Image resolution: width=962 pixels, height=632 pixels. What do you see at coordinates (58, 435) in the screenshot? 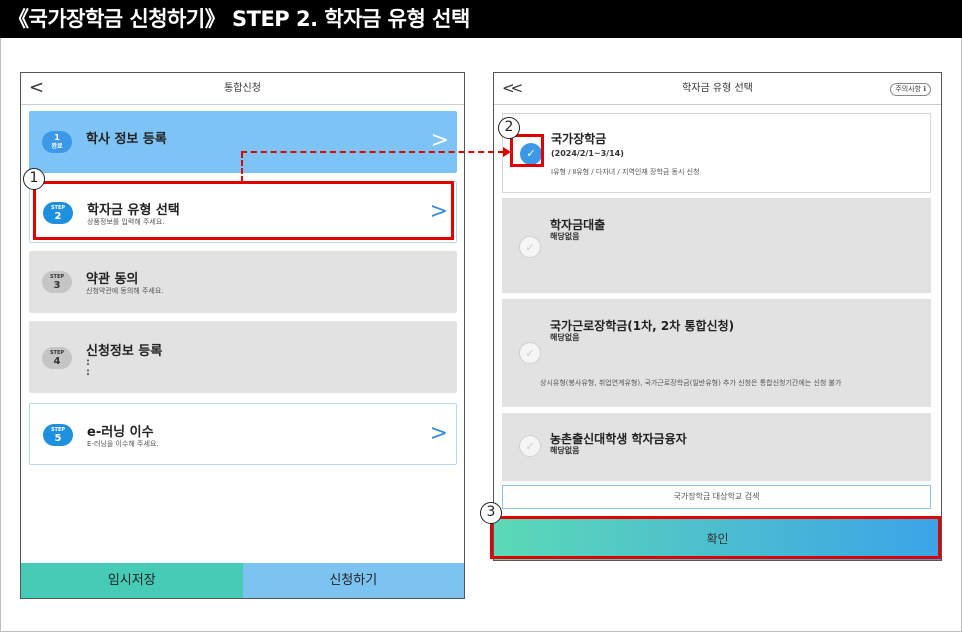
I see `step-5-badge: STEP 5` at bounding box center [58, 435].